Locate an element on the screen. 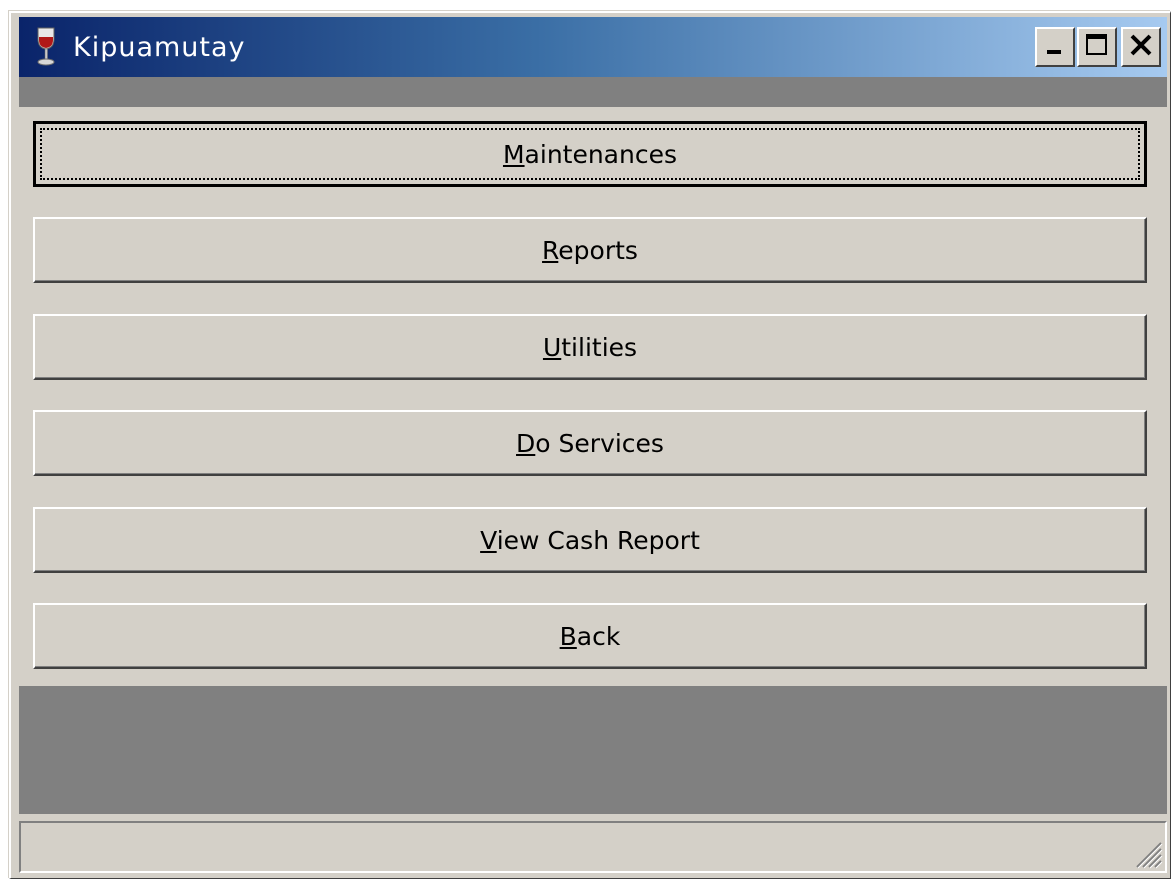 This screenshot has height=879, width=1172. button-label: View Cash Report is located at coordinates (590, 540).